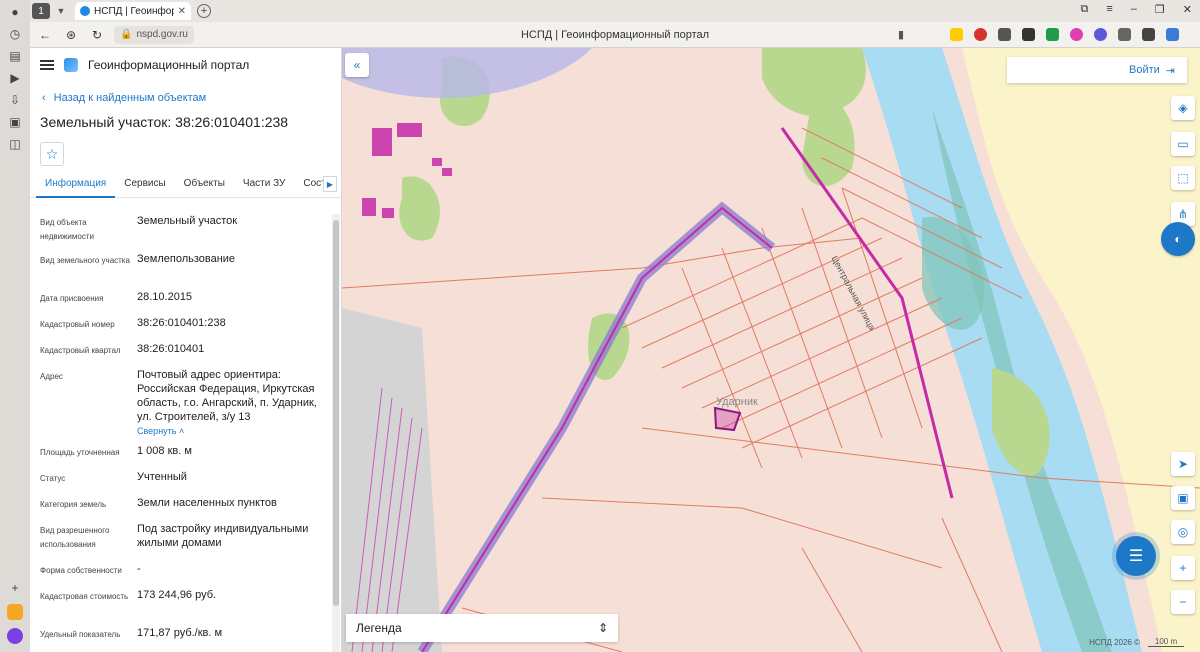  I want to click on support-chat-button: ☰, so click(1136, 556).